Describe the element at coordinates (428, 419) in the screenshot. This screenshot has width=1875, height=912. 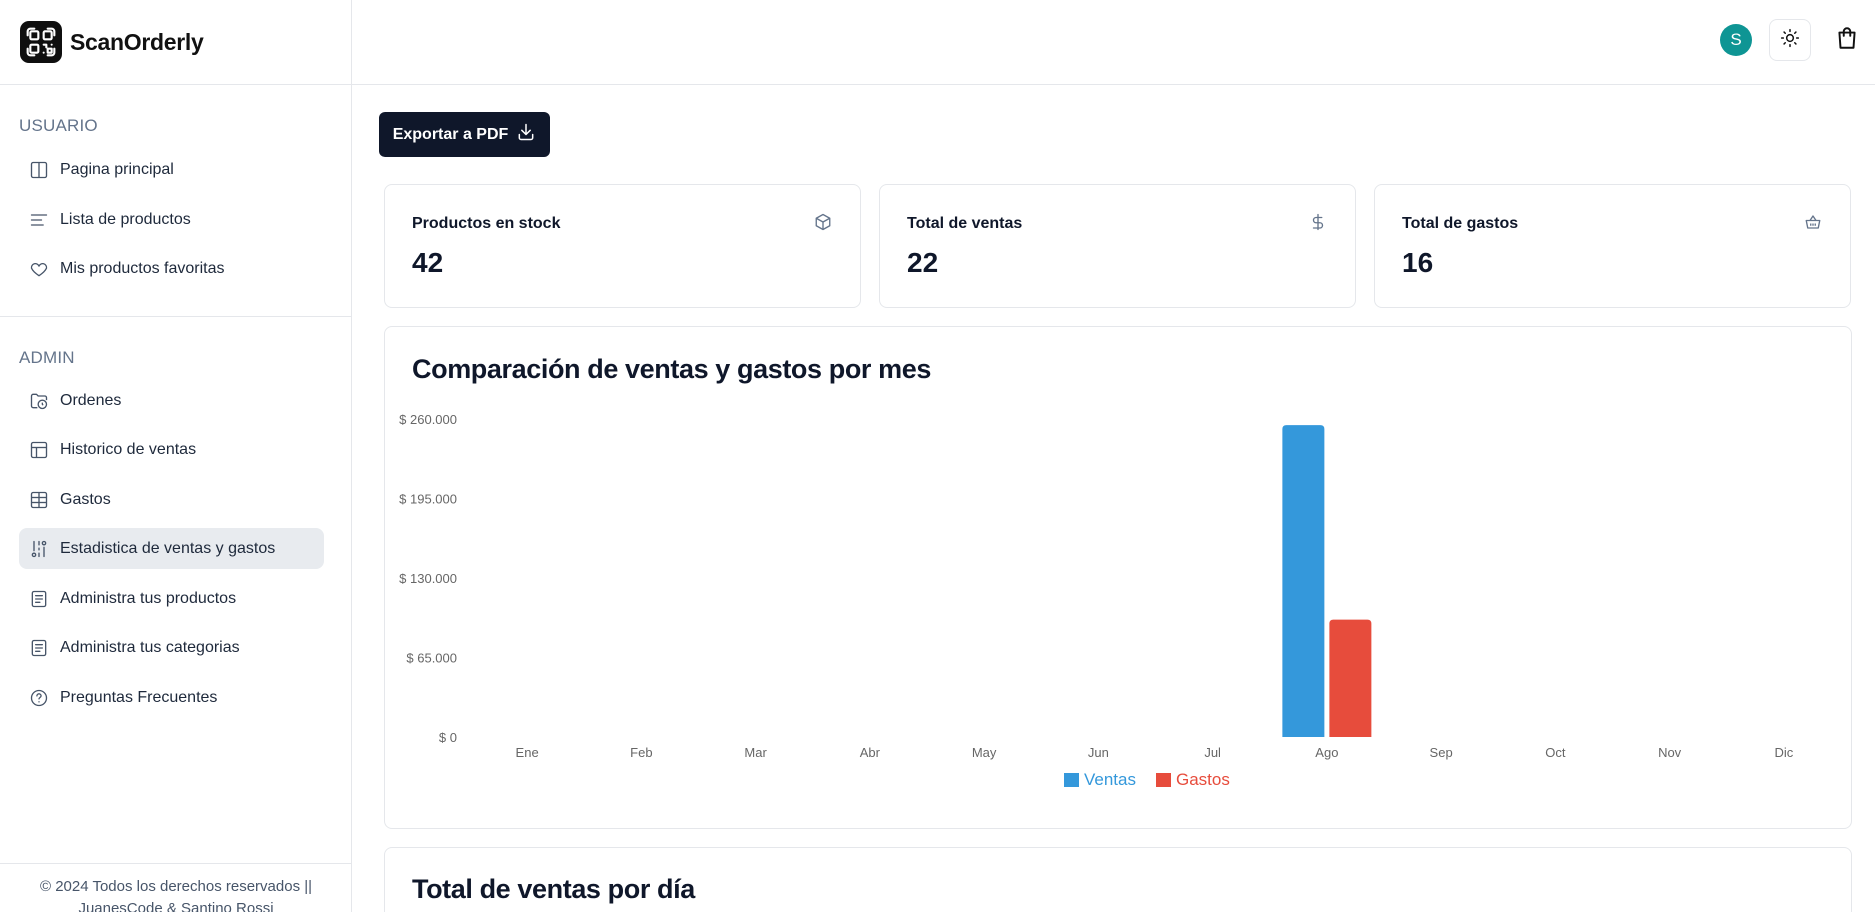
I see `y-tick-label: $ 260.000` at that location.